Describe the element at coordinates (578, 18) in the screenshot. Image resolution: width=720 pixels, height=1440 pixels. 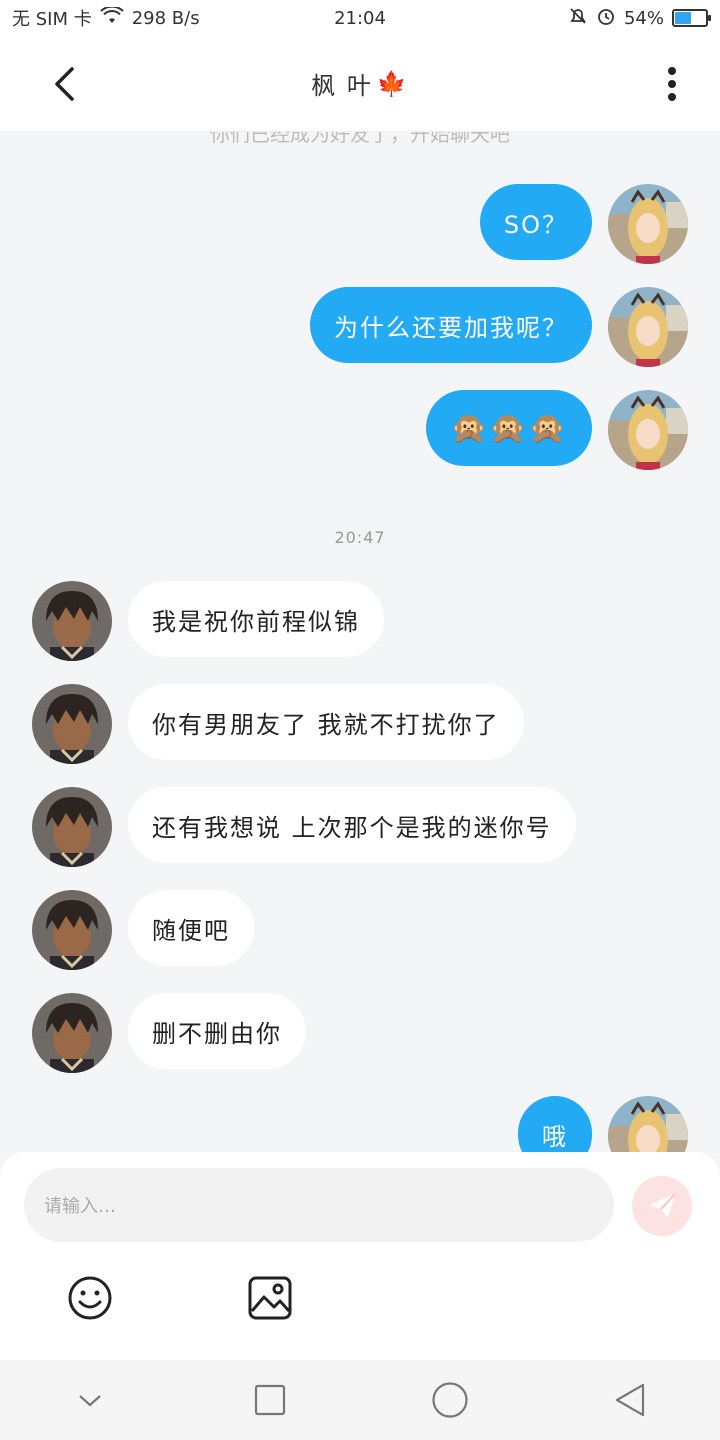
I see `bell-off-icon` at that location.